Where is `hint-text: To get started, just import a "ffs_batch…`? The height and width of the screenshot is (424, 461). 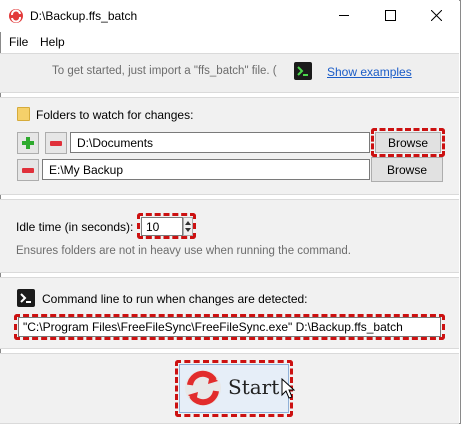 hint-text: To get started, just import a "ffs_batch… is located at coordinates (164, 71).